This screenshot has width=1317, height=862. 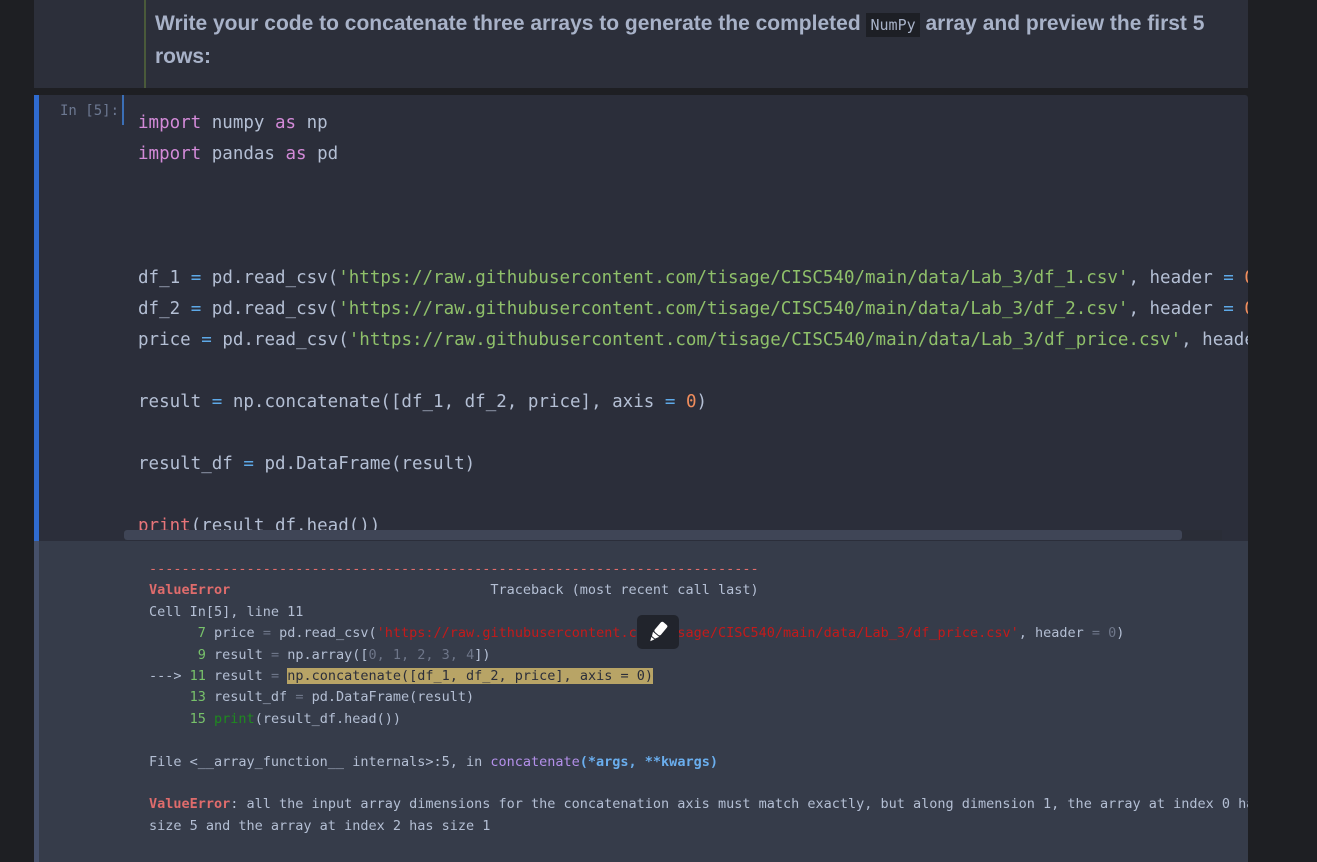 I want to click on cell-prompt: In [5]:, so click(x=90, y=111).